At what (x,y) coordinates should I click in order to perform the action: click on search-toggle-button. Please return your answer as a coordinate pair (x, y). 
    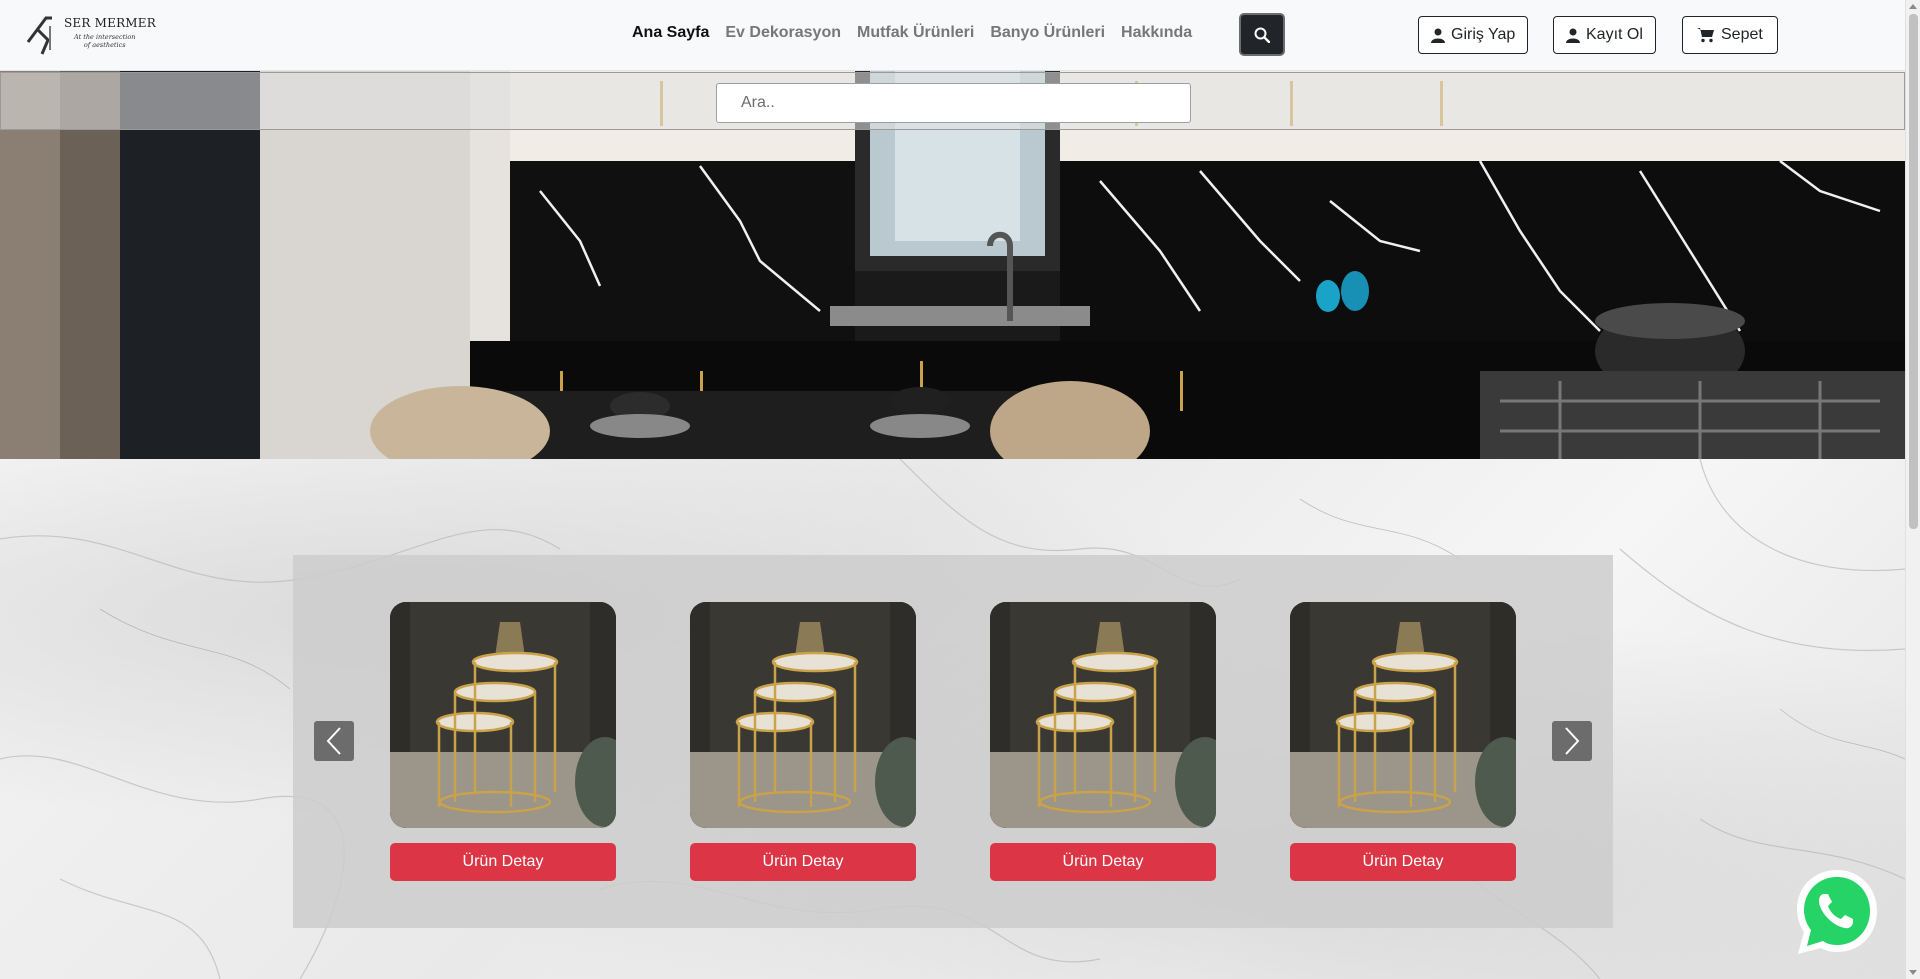
    Looking at the image, I should click on (1262, 34).